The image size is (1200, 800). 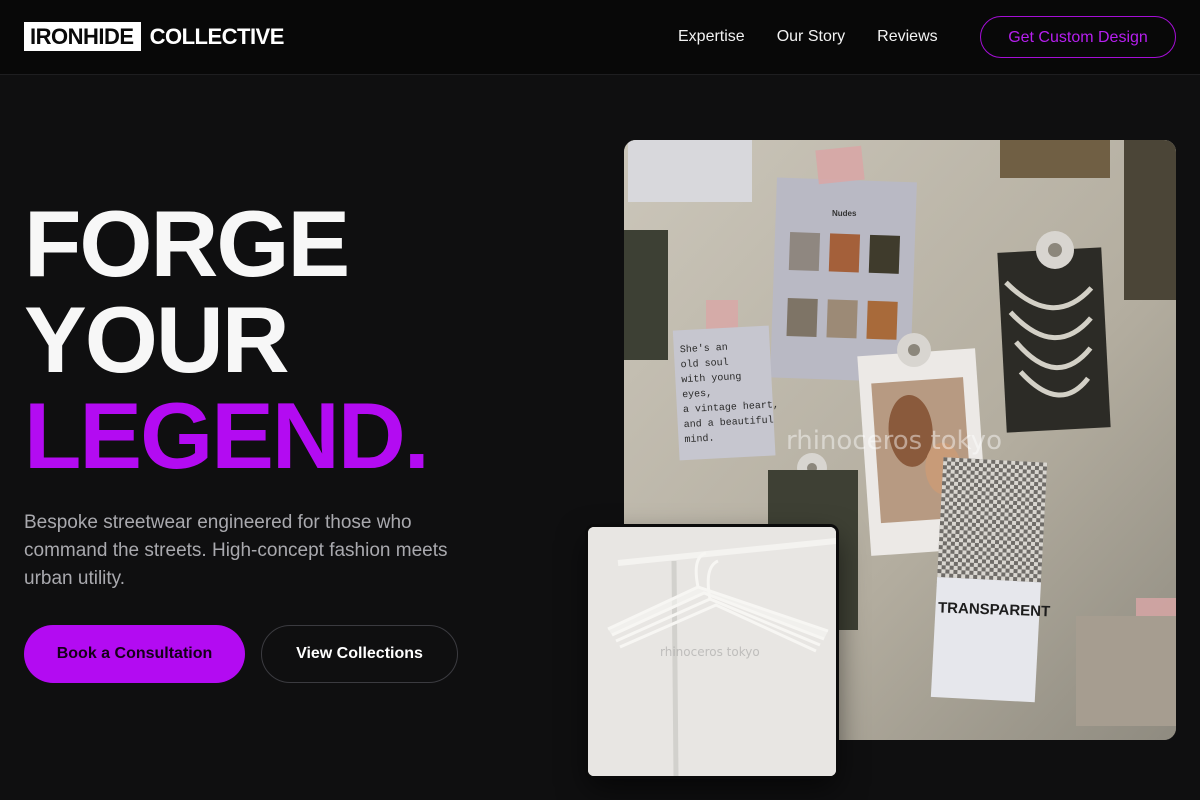 I want to click on moodboard-note-line: old soul, so click(x=704, y=364).